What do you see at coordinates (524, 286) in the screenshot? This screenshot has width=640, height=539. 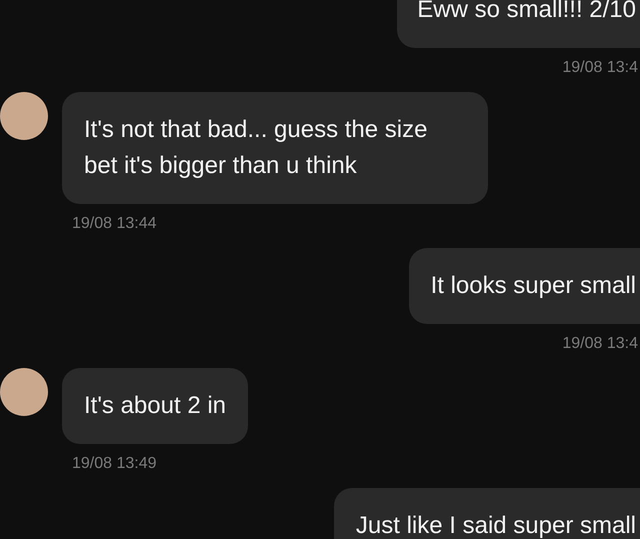 I see `message-bubble: It looks super small` at bounding box center [524, 286].